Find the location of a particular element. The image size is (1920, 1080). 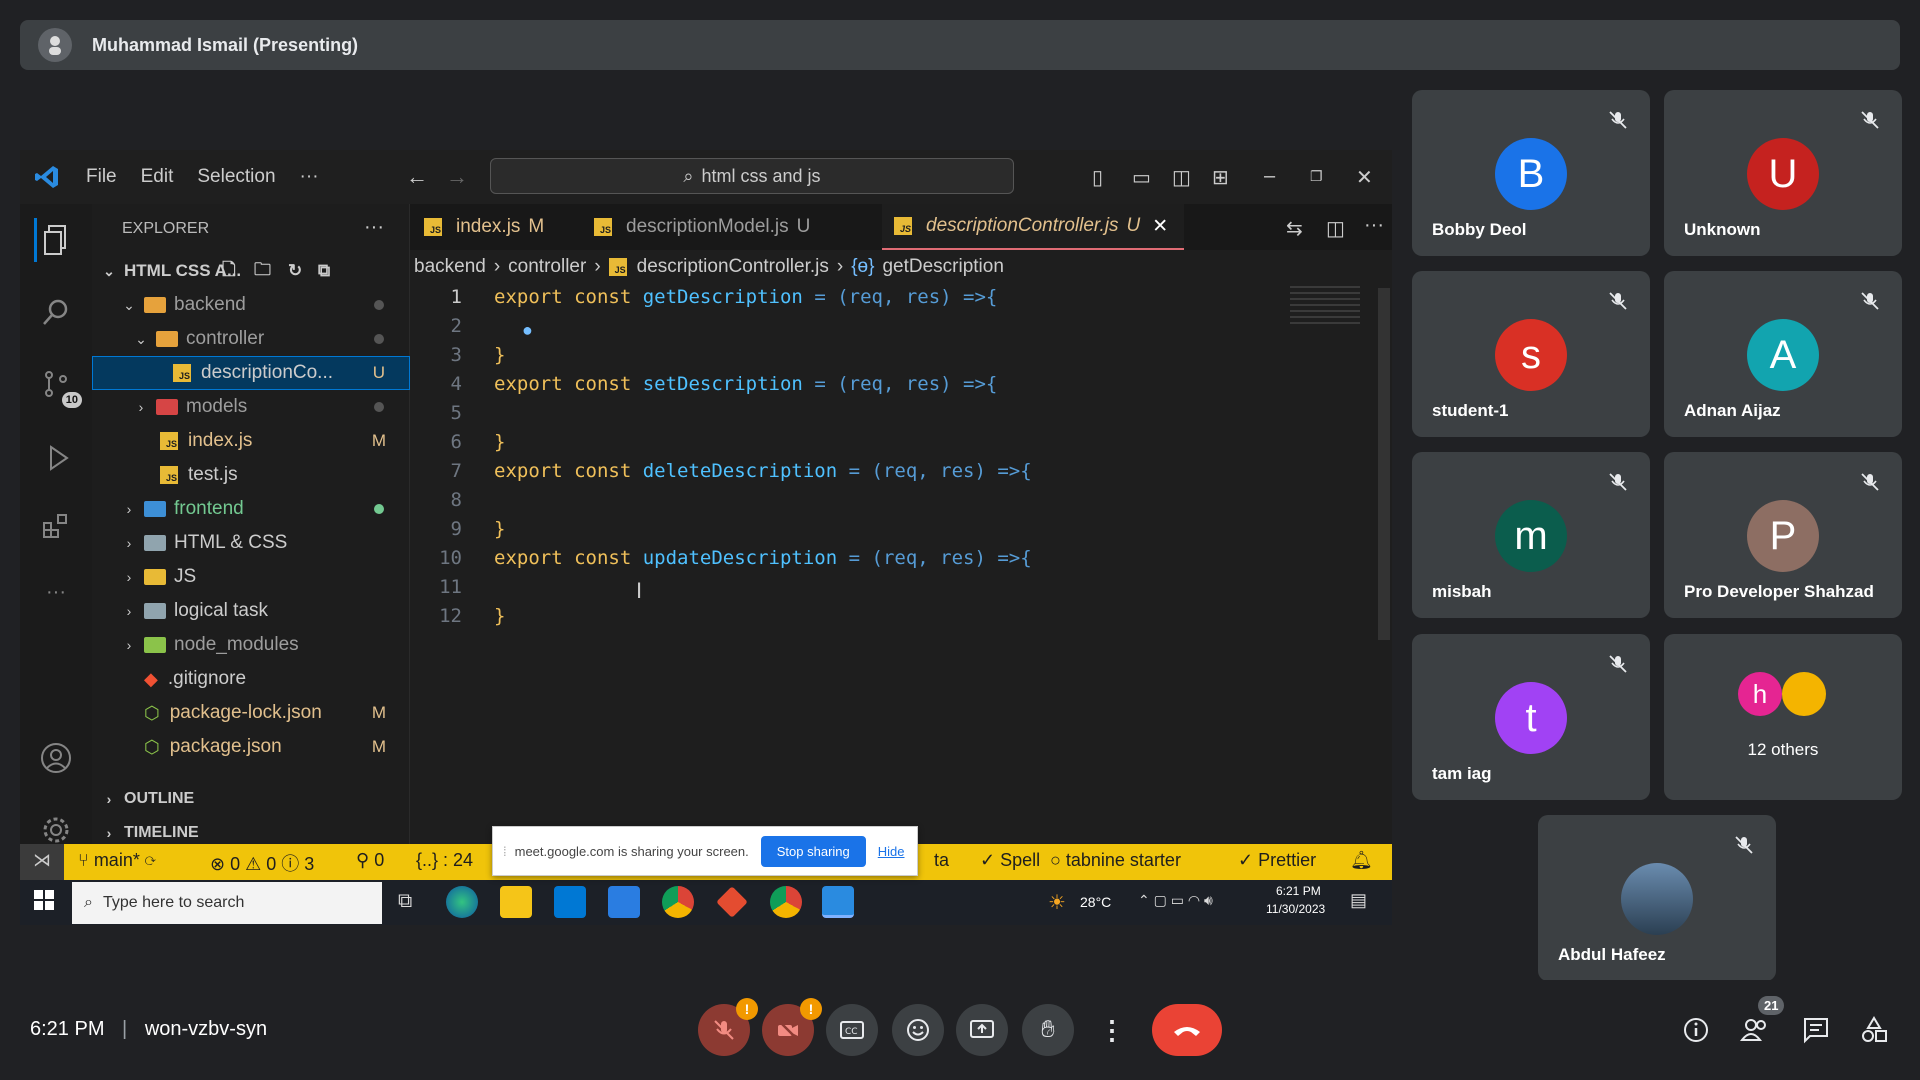

bell-icon: 🔔︎ is located at coordinates (1361, 860).